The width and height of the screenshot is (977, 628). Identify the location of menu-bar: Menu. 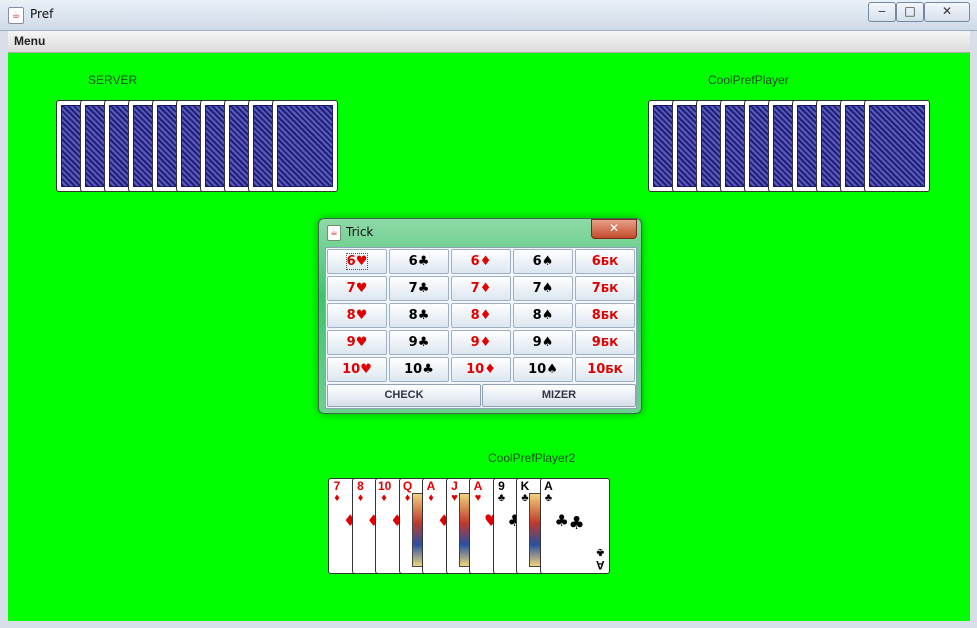
(489, 42).